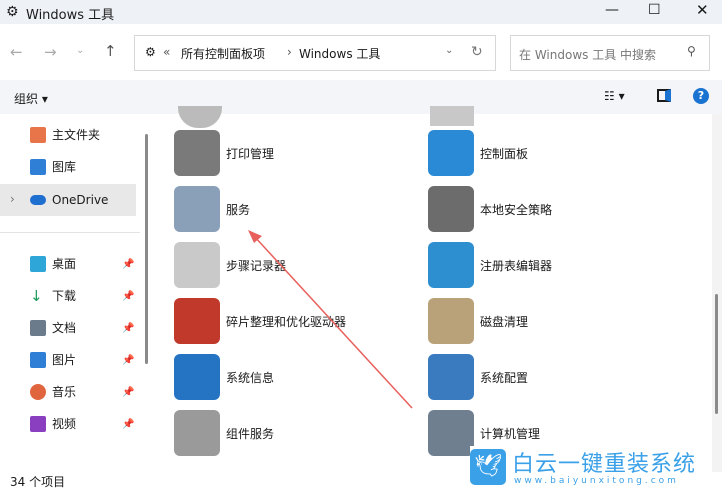 Image resolution: width=722 pixels, height=492 pixels. Describe the element at coordinates (488, 467) in the screenshot. I see `bird-logo-icon: 🕊` at that location.